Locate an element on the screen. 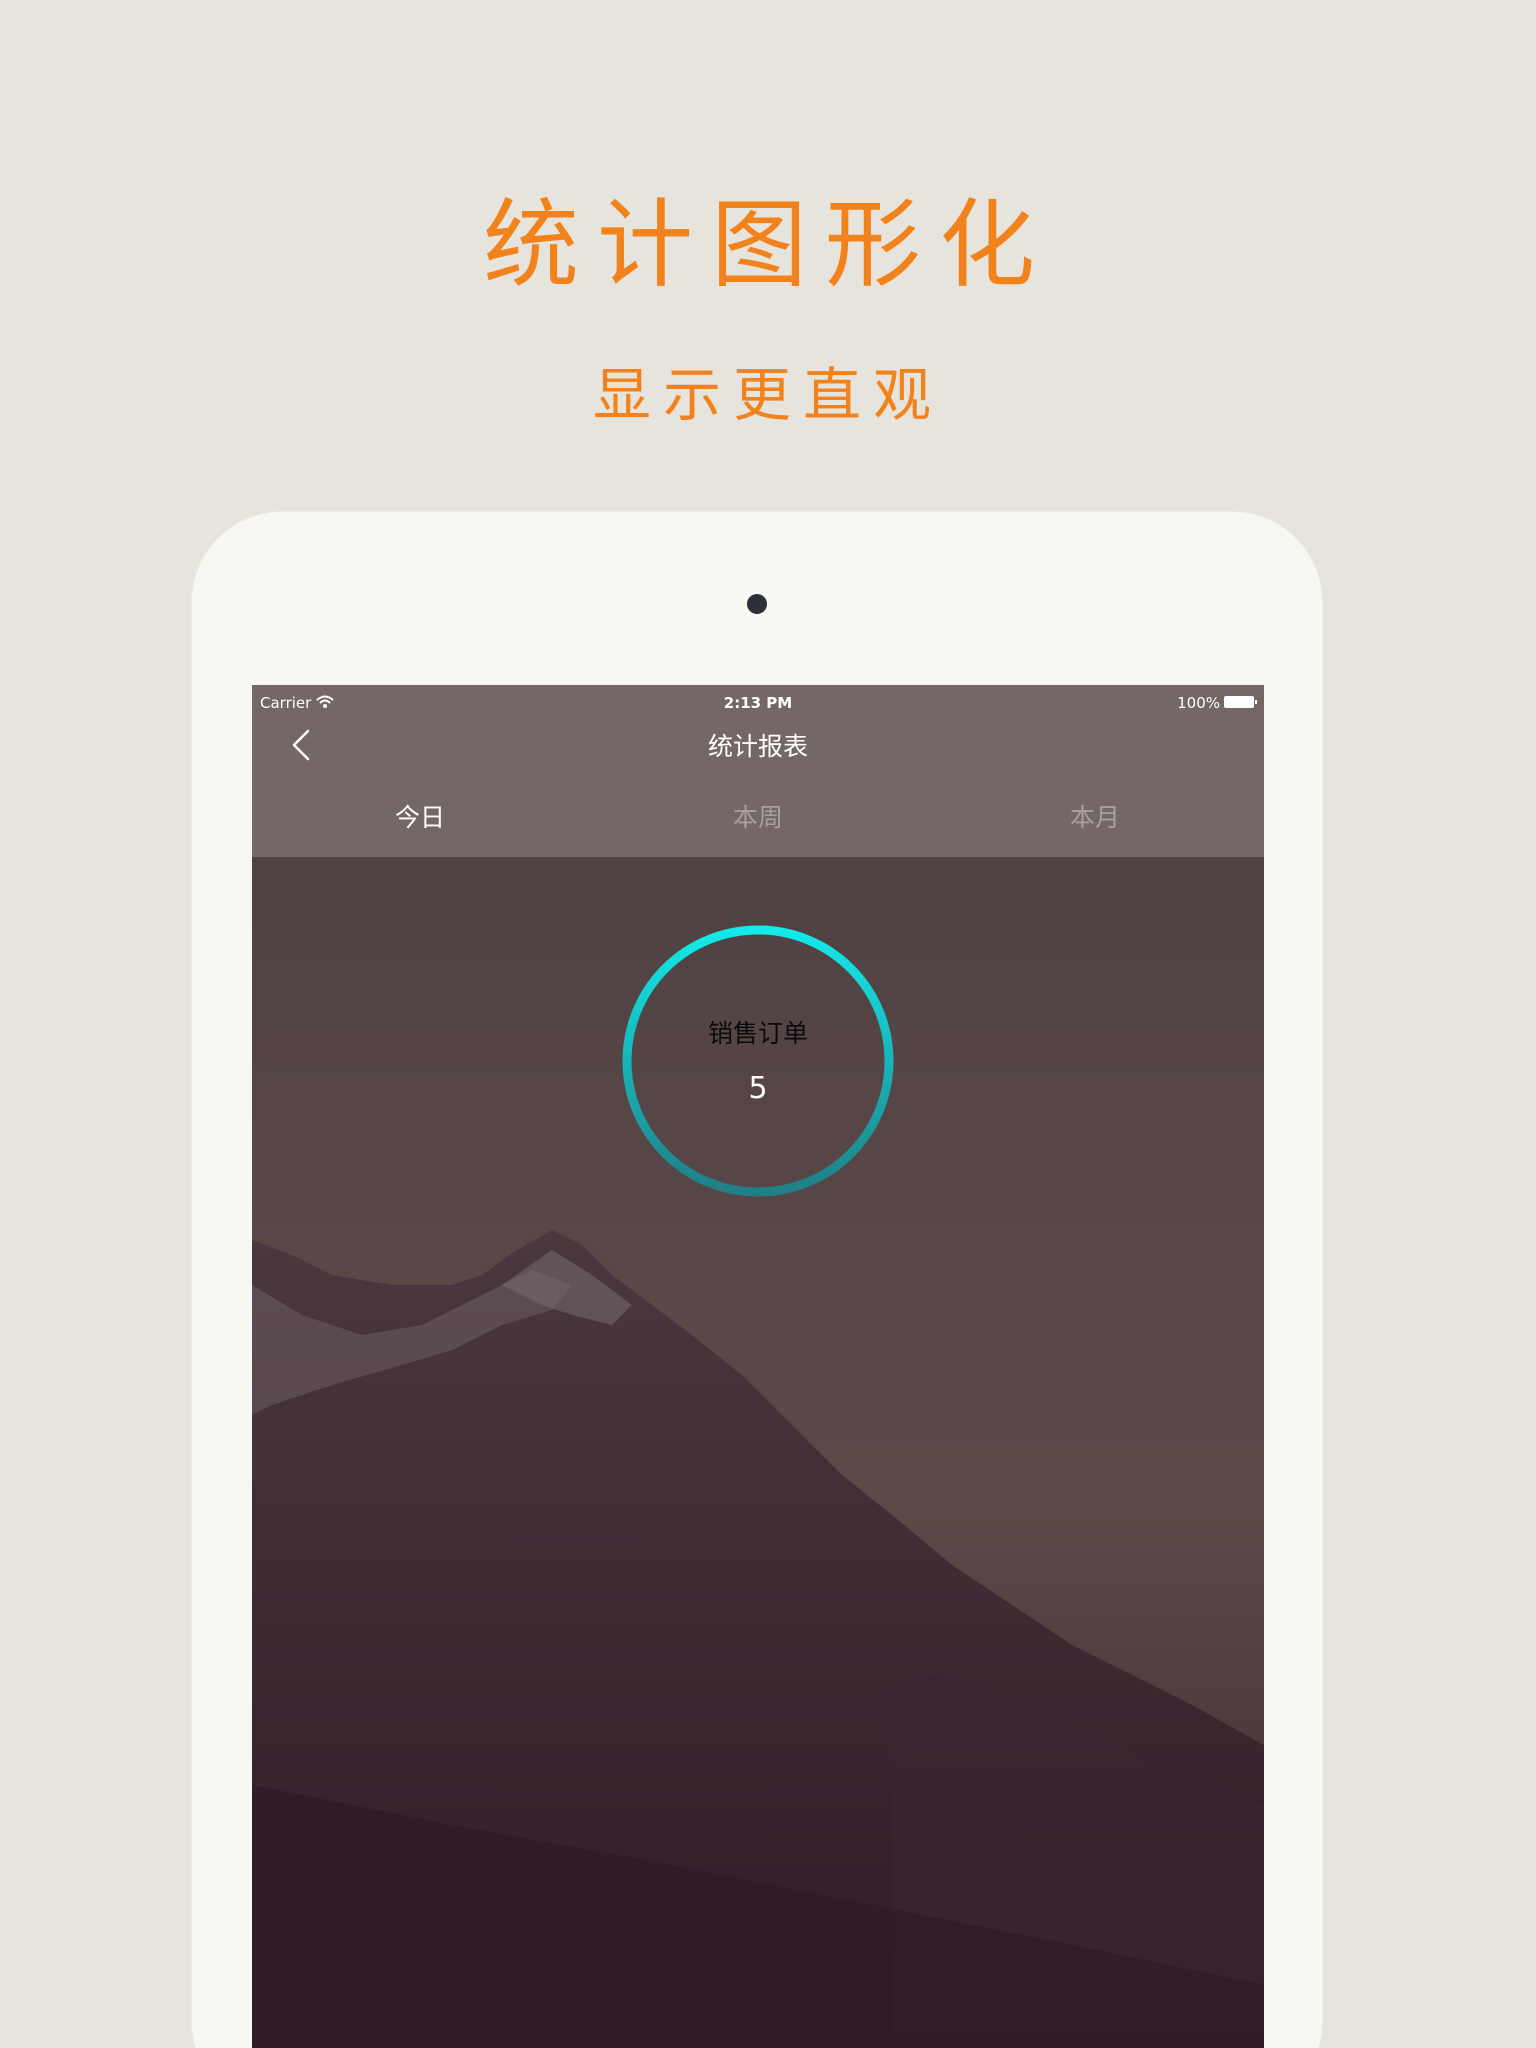 The image size is (1536, 2048). tab-this-week: 本周 is located at coordinates (758, 818).